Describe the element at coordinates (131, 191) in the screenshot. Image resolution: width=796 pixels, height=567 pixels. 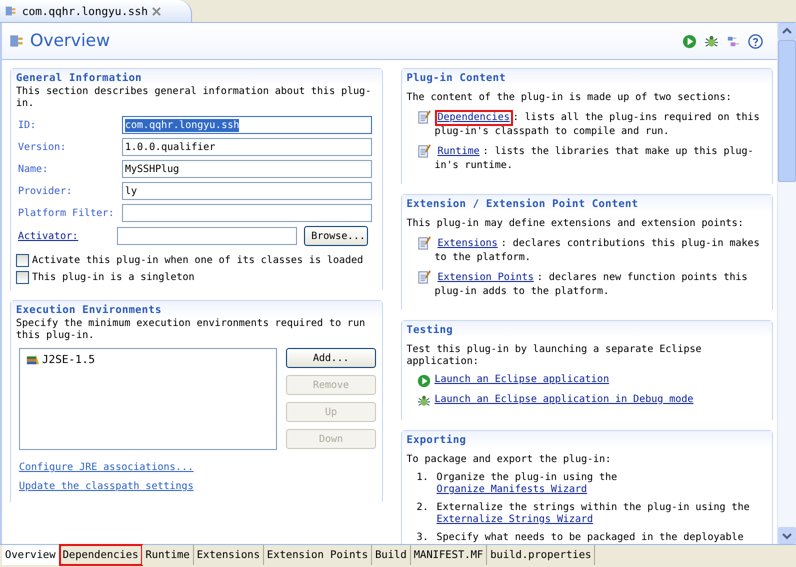
I see `field-value: ly` at that location.